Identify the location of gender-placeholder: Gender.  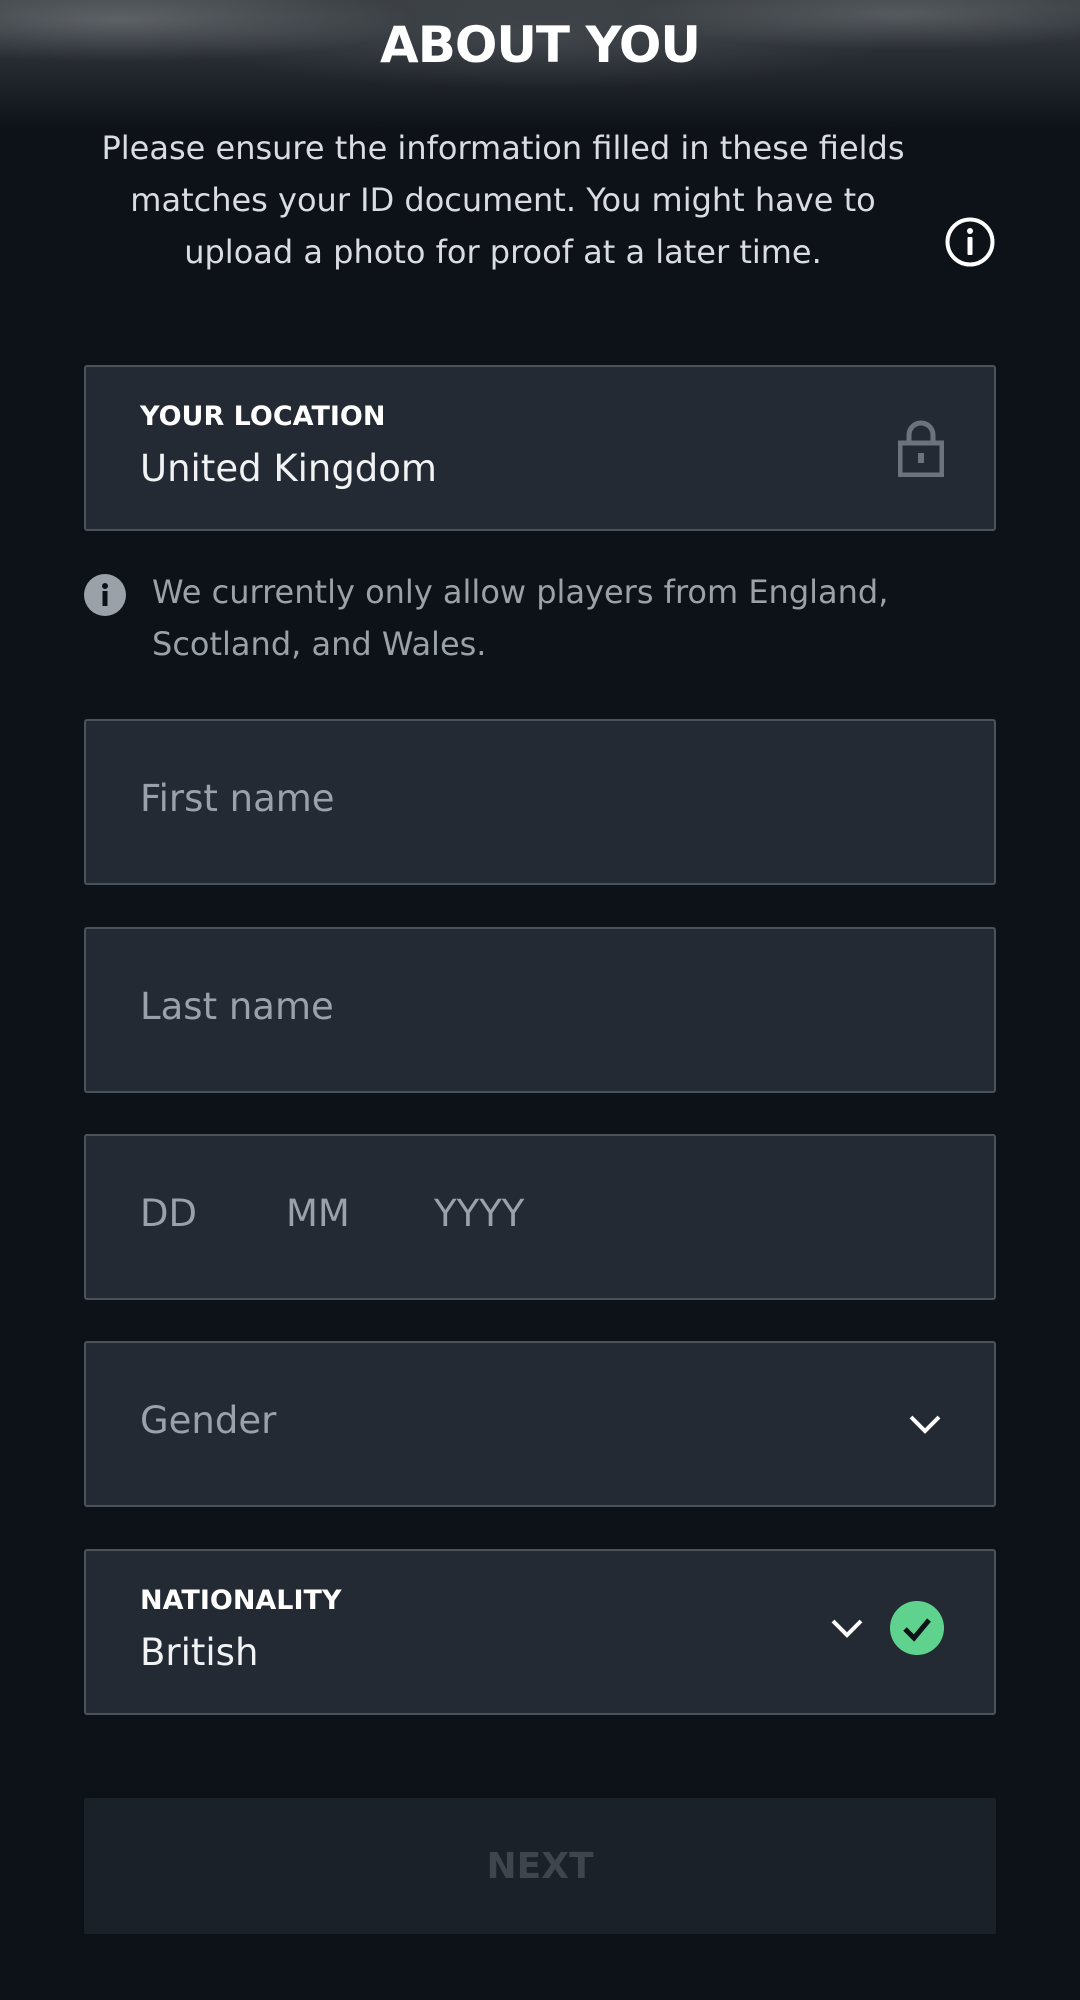
(208, 1420).